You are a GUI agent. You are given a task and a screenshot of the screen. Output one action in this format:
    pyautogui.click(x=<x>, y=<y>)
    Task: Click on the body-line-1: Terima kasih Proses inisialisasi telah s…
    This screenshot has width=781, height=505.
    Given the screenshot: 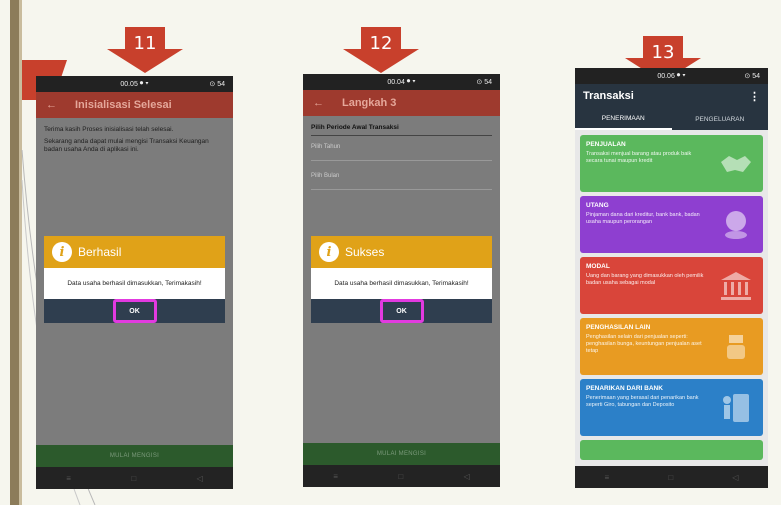 What is the action you would take?
    pyautogui.click(x=109, y=129)
    